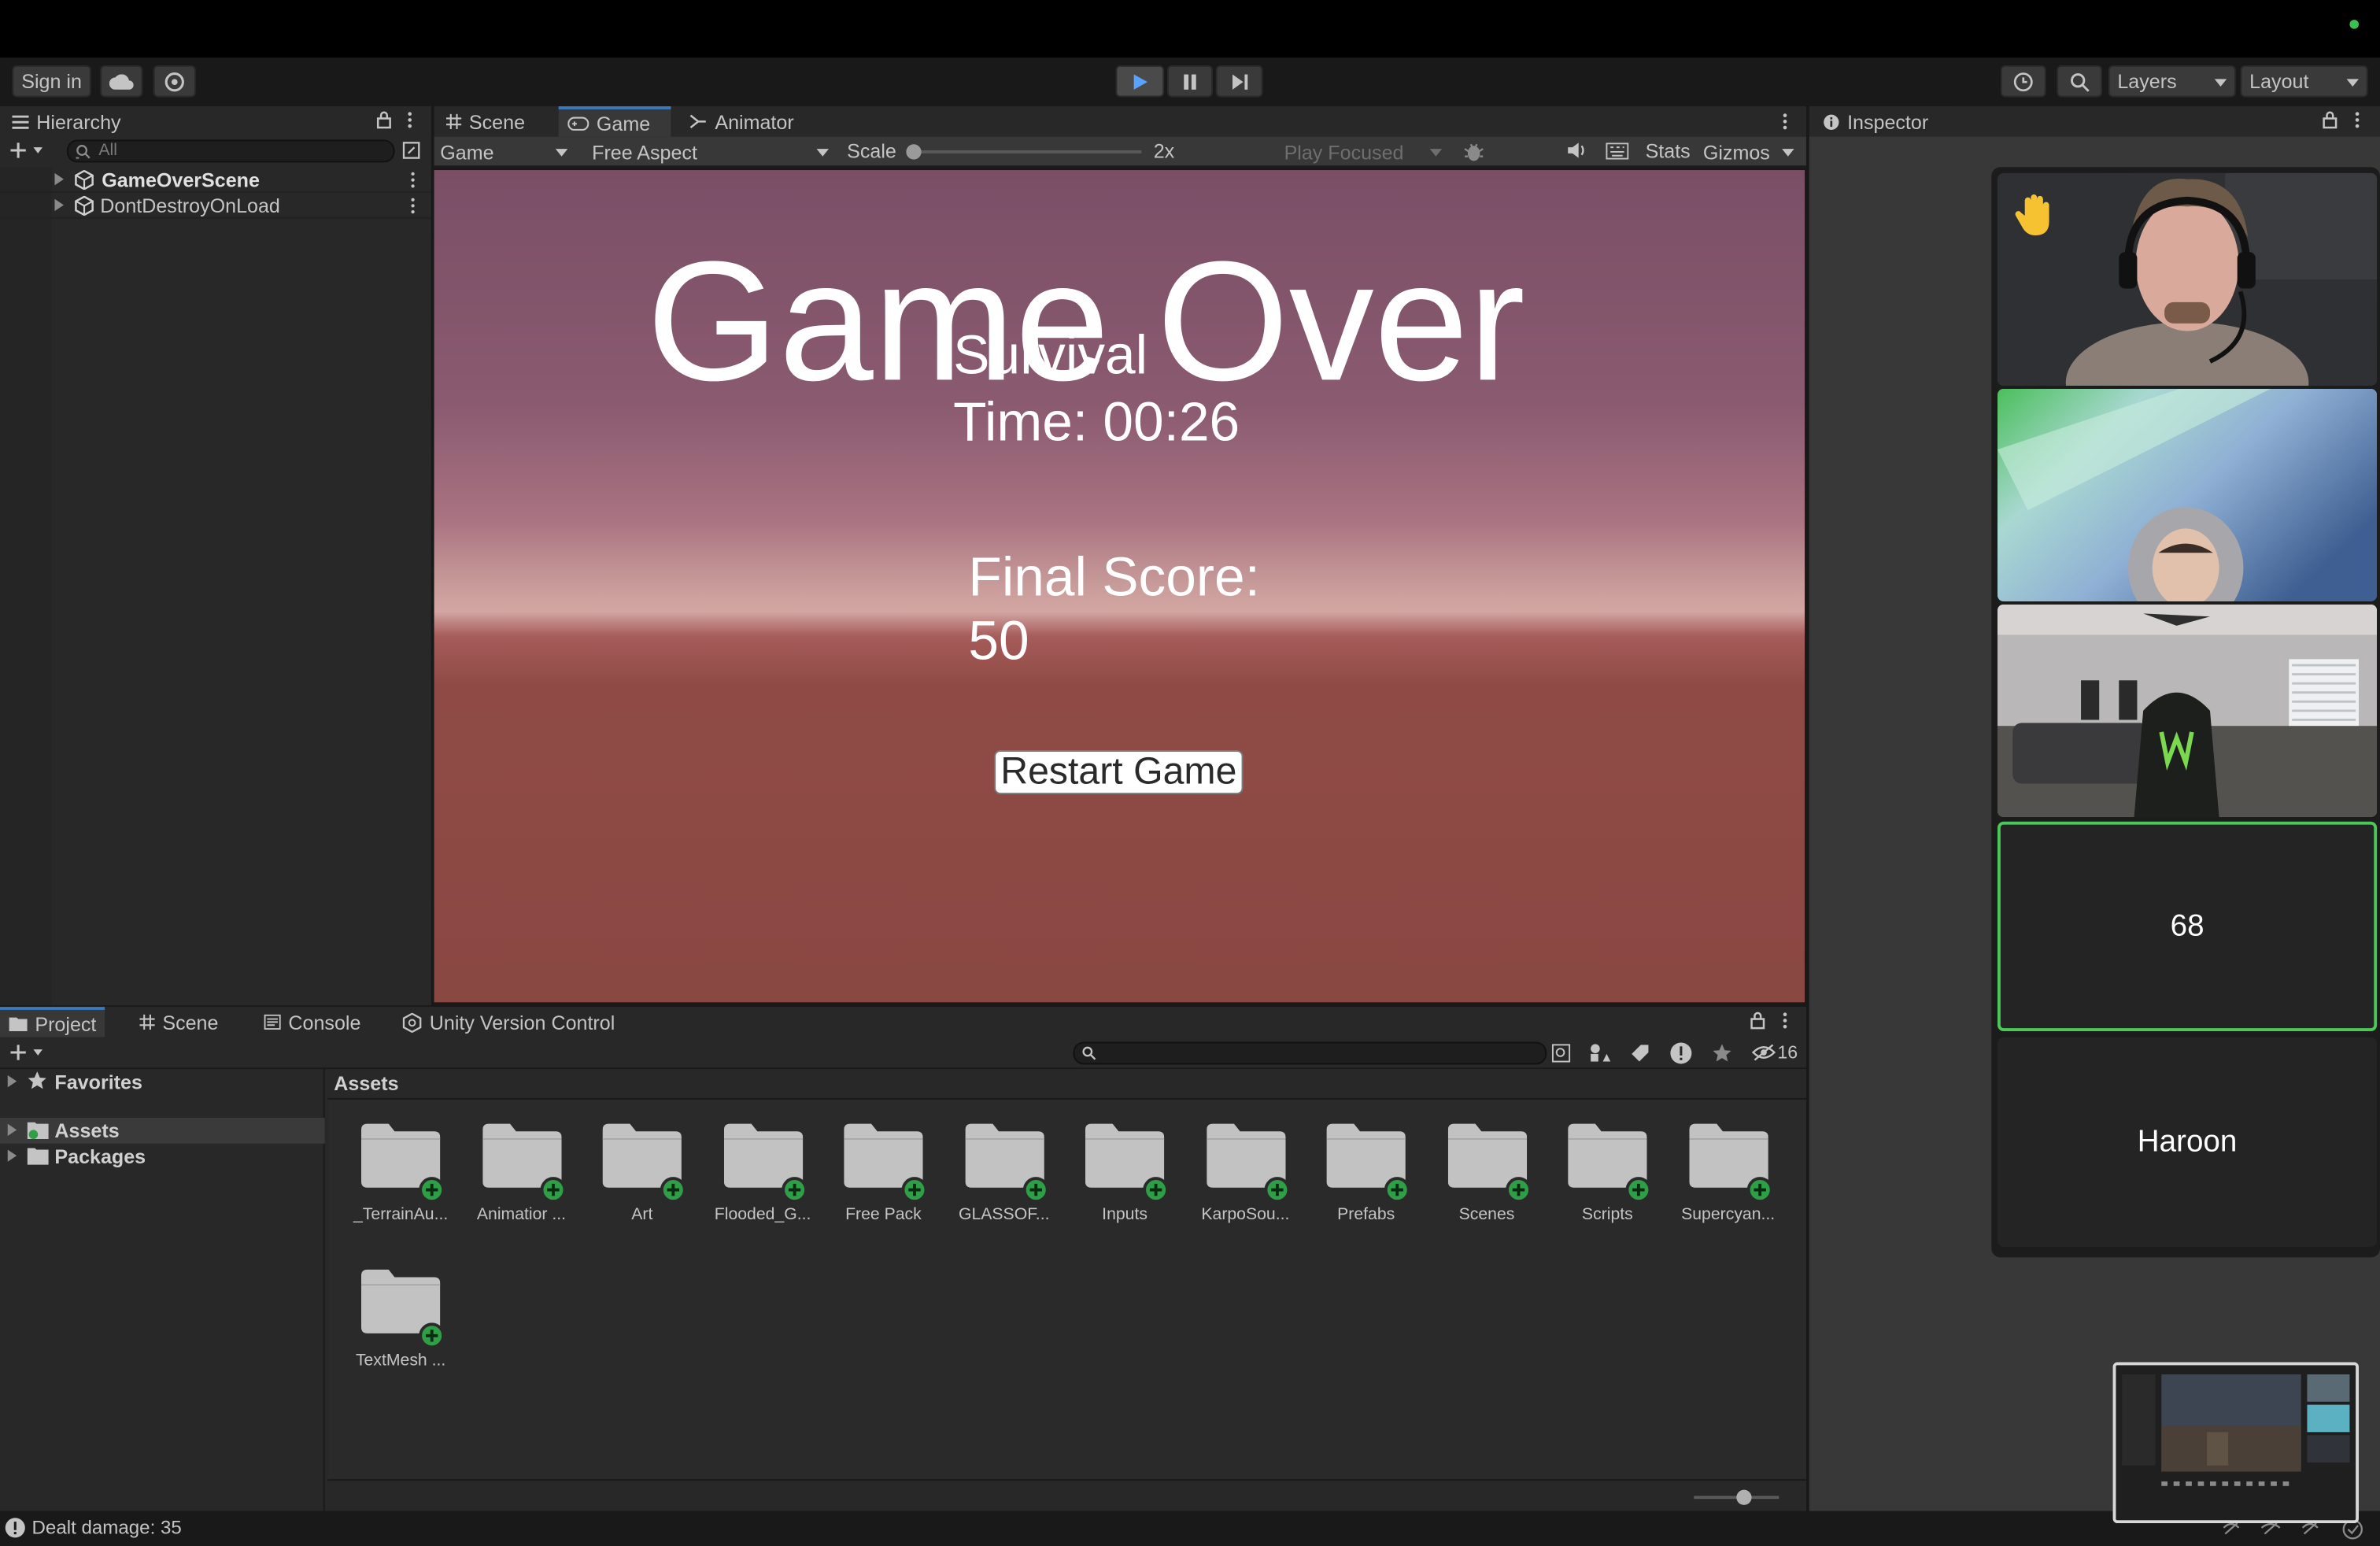 Image resolution: width=2380 pixels, height=1546 pixels. I want to click on restart-game-button: Restart Game, so click(1119, 772).